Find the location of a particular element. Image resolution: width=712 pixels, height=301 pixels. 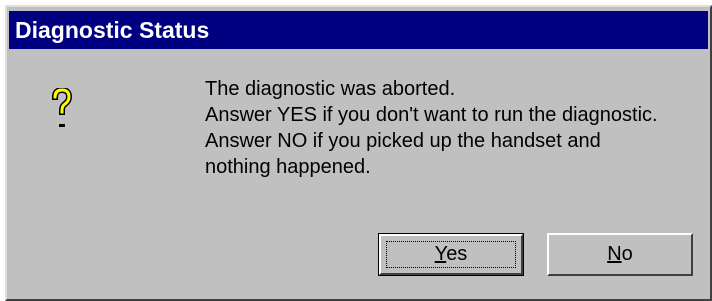

no-button-label: No is located at coordinates (620, 254).